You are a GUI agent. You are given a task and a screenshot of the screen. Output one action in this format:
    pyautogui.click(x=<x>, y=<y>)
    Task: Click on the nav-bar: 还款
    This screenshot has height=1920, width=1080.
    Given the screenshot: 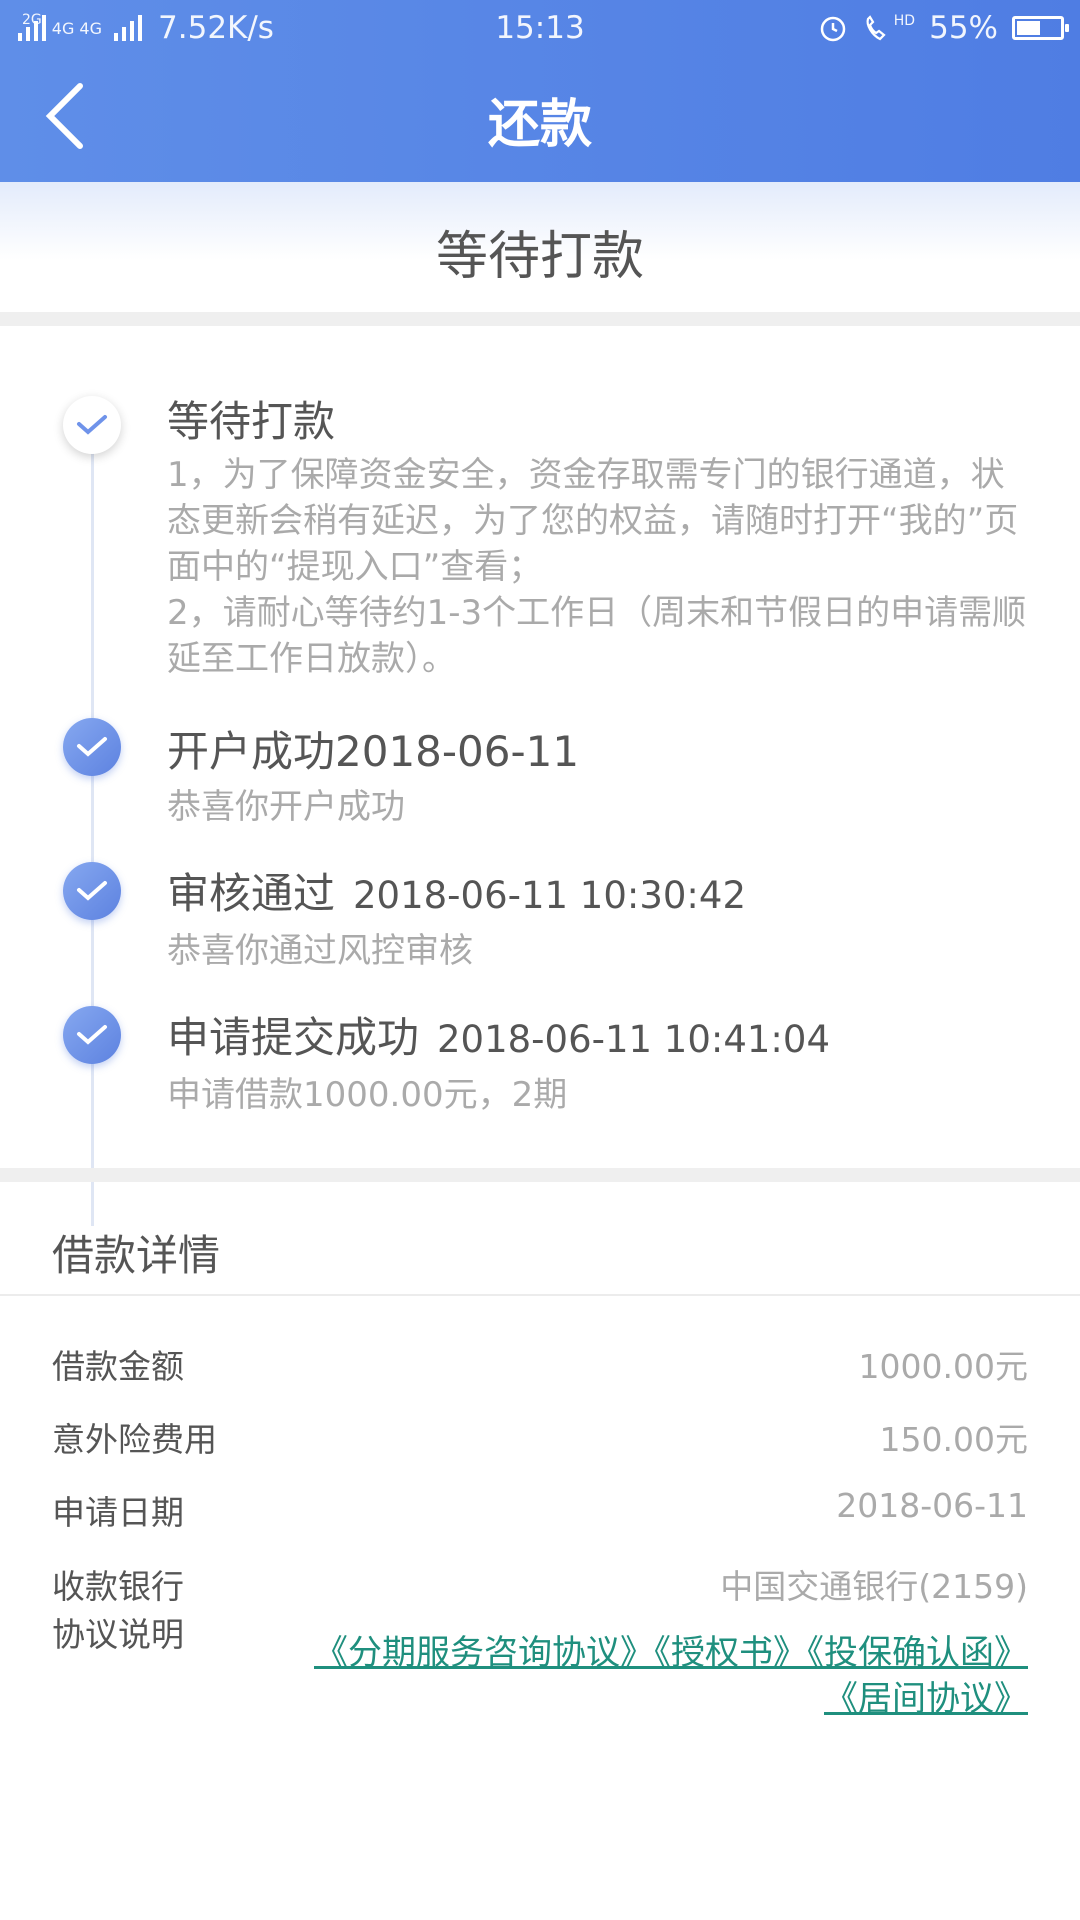 What is the action you would take?
    pyautogui.click(x=540, y=120)
    